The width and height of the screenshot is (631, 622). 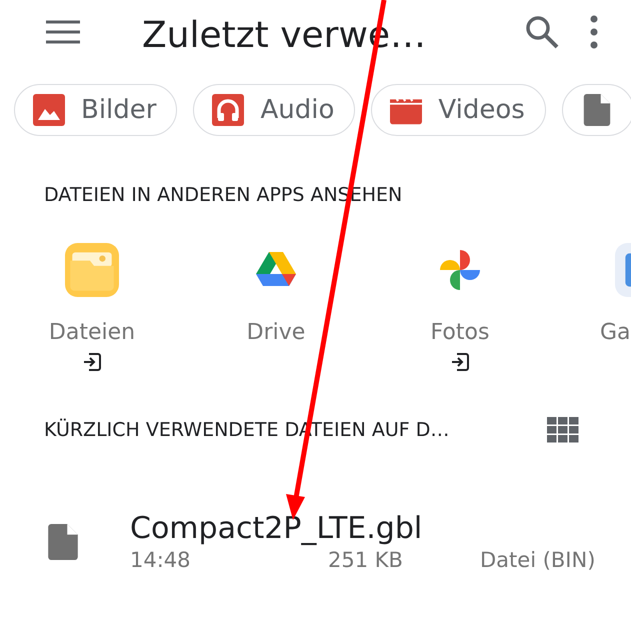 I want to click on app-label: Ga, so click(x=615, y=332).